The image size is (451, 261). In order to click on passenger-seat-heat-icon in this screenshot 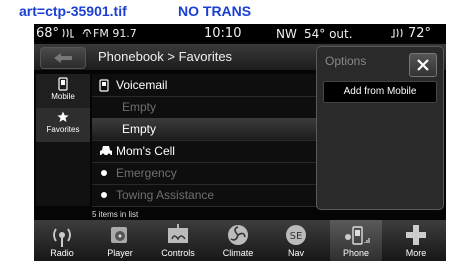, I will do `click(398, 33)`.